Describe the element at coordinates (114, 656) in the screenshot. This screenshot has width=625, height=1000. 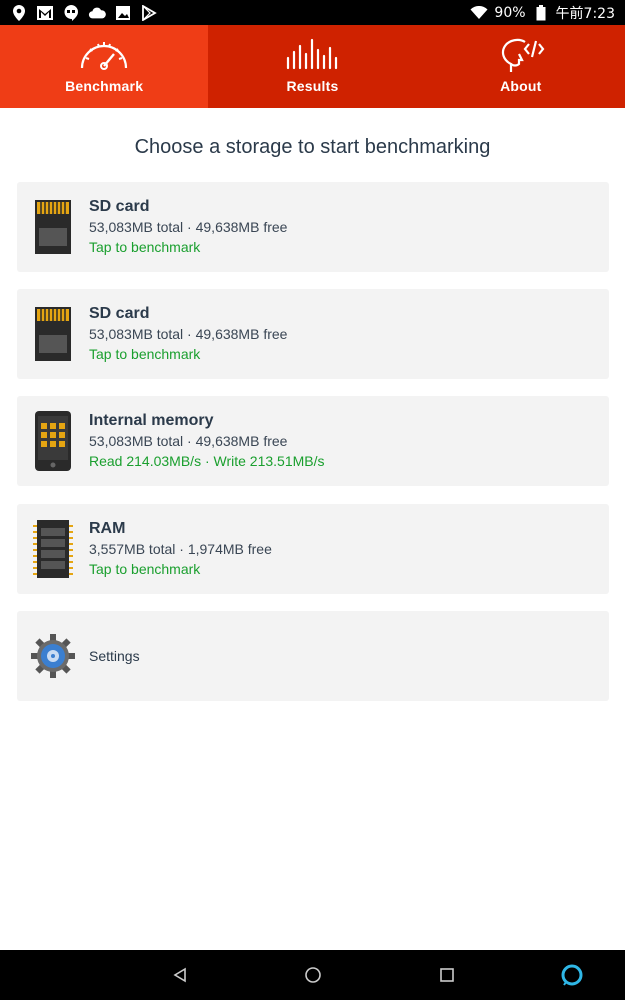
I see `settings-label: Settings` at that location.